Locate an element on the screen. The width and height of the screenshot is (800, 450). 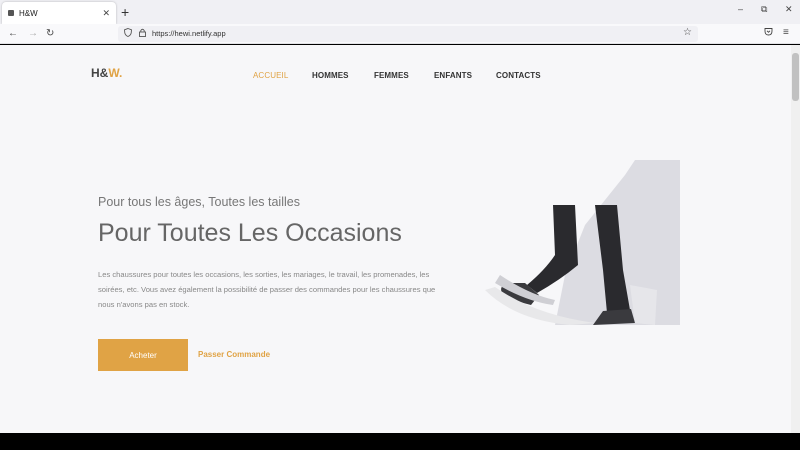
tab-bar: H&W ✕ + – ⧉ ✕ is located at coordinates (400, 12).